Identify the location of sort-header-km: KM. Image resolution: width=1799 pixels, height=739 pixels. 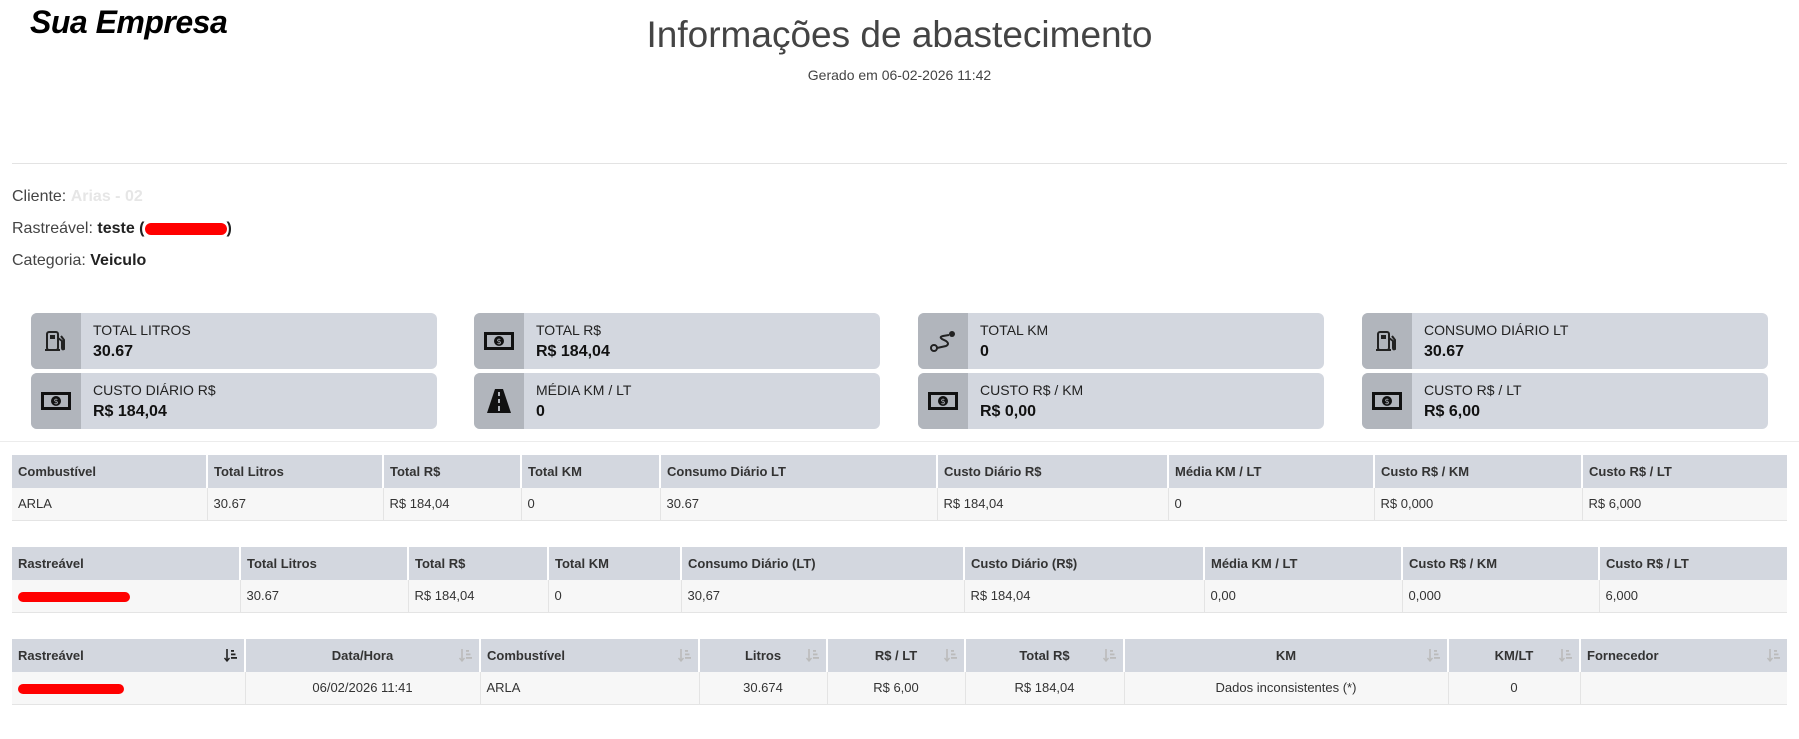
(1286, 655).